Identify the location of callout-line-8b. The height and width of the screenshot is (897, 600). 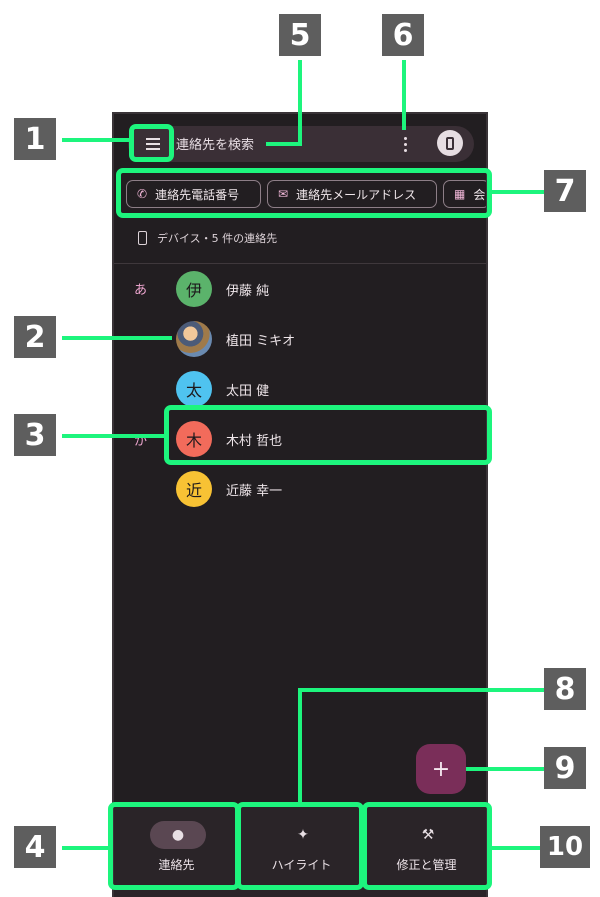
(300, 746).